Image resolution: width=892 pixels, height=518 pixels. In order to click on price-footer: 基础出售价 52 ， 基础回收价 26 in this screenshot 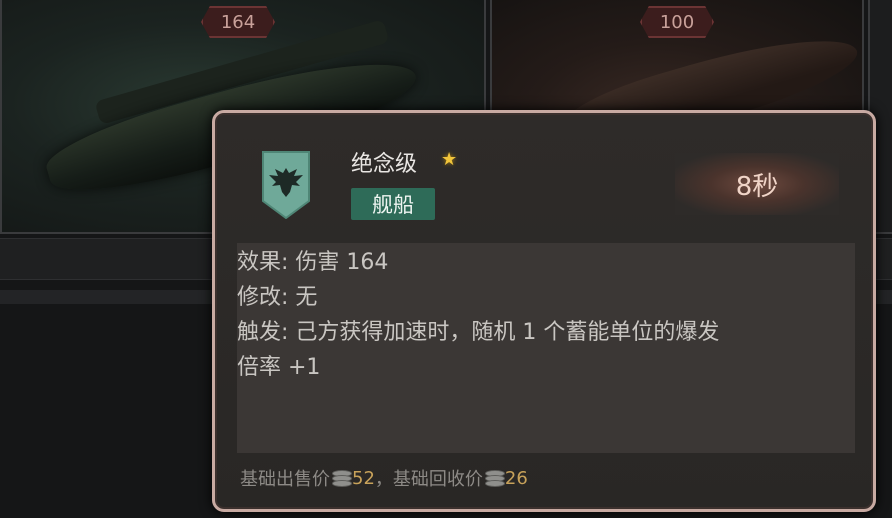, I will do `click(384, 478)`.